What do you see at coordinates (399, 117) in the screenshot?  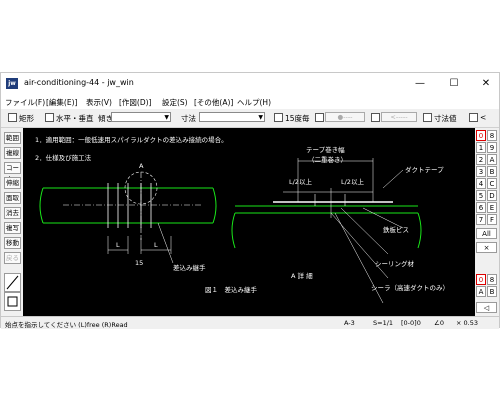 I see `arrow-mode-button: <-----` at bounding box center [399, 117].